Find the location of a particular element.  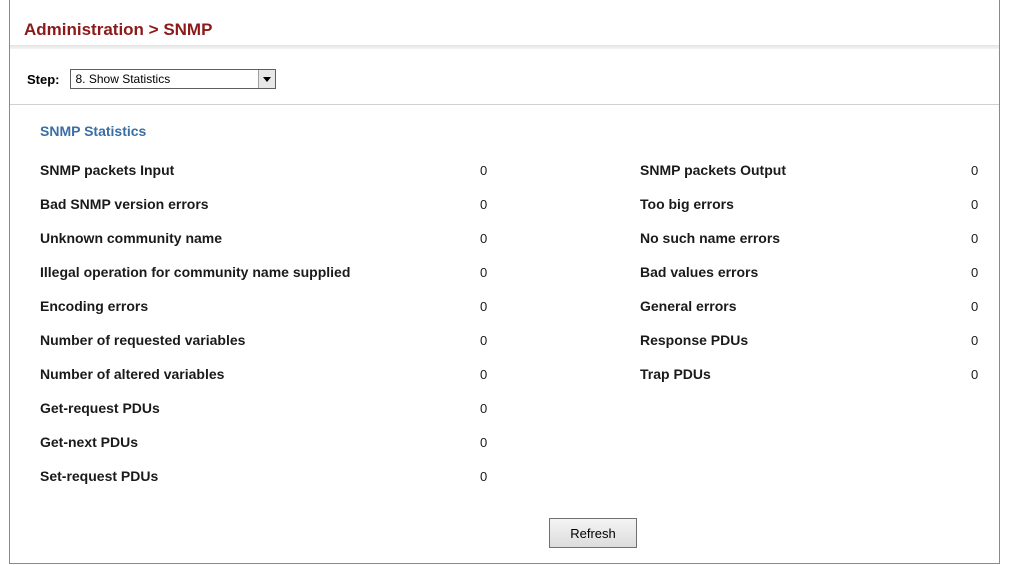

stat-label: Get-request PDUs is located at coordinates (100, 408).